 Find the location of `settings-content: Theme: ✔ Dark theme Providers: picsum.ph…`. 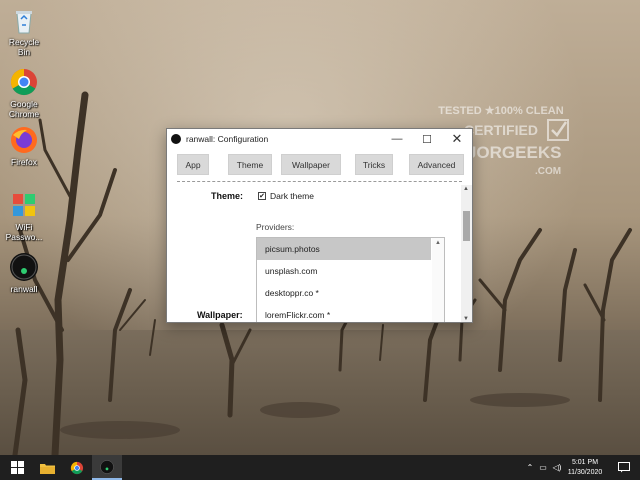

settings-content: Theme: ✔ Dark theme Providers: picsum.ph… is located at coordinates (315, 253).